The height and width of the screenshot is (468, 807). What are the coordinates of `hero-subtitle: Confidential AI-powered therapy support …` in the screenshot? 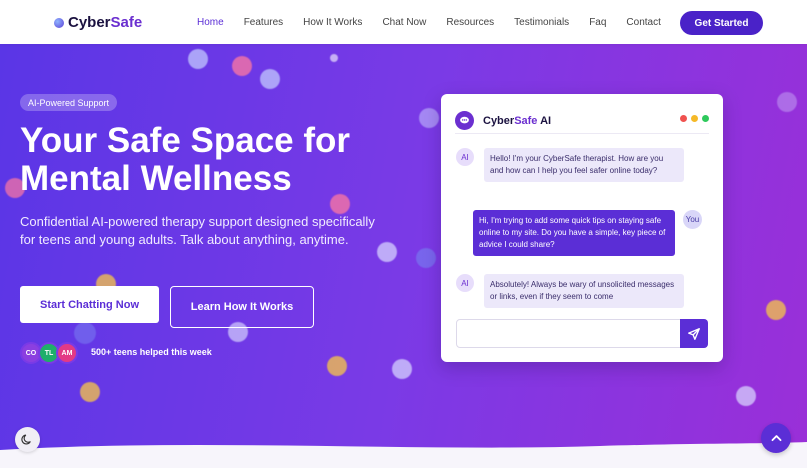 It's located at (197, 230).